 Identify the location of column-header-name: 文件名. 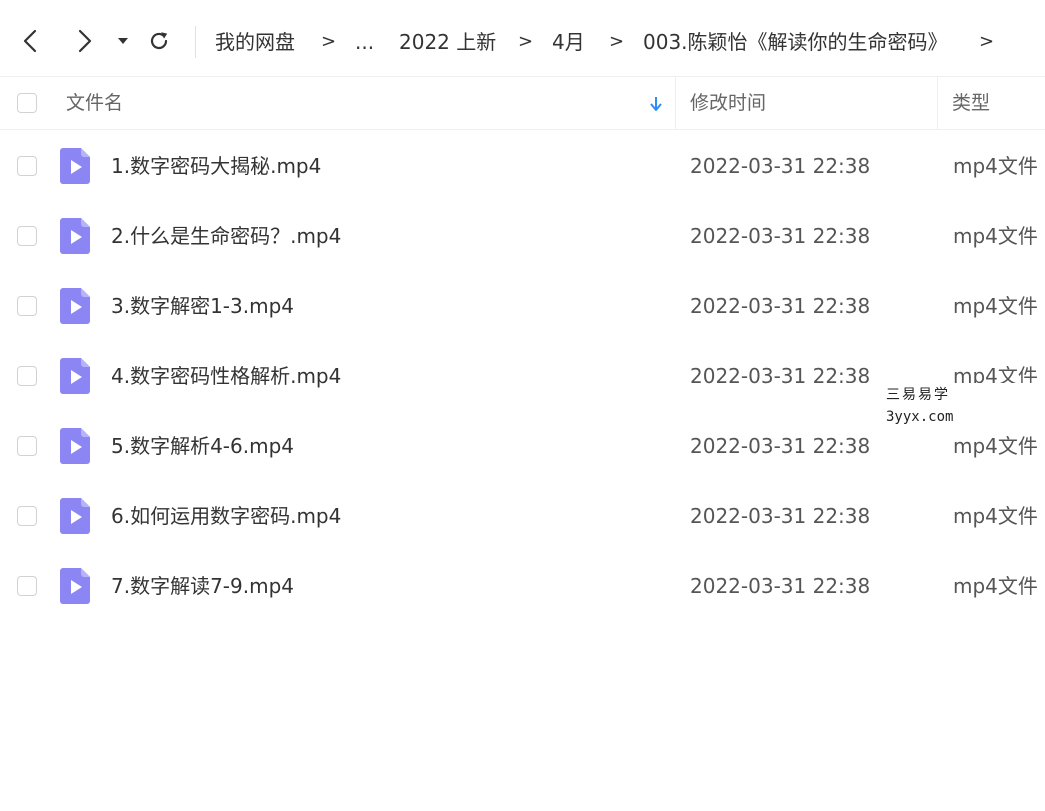
(94, 103).